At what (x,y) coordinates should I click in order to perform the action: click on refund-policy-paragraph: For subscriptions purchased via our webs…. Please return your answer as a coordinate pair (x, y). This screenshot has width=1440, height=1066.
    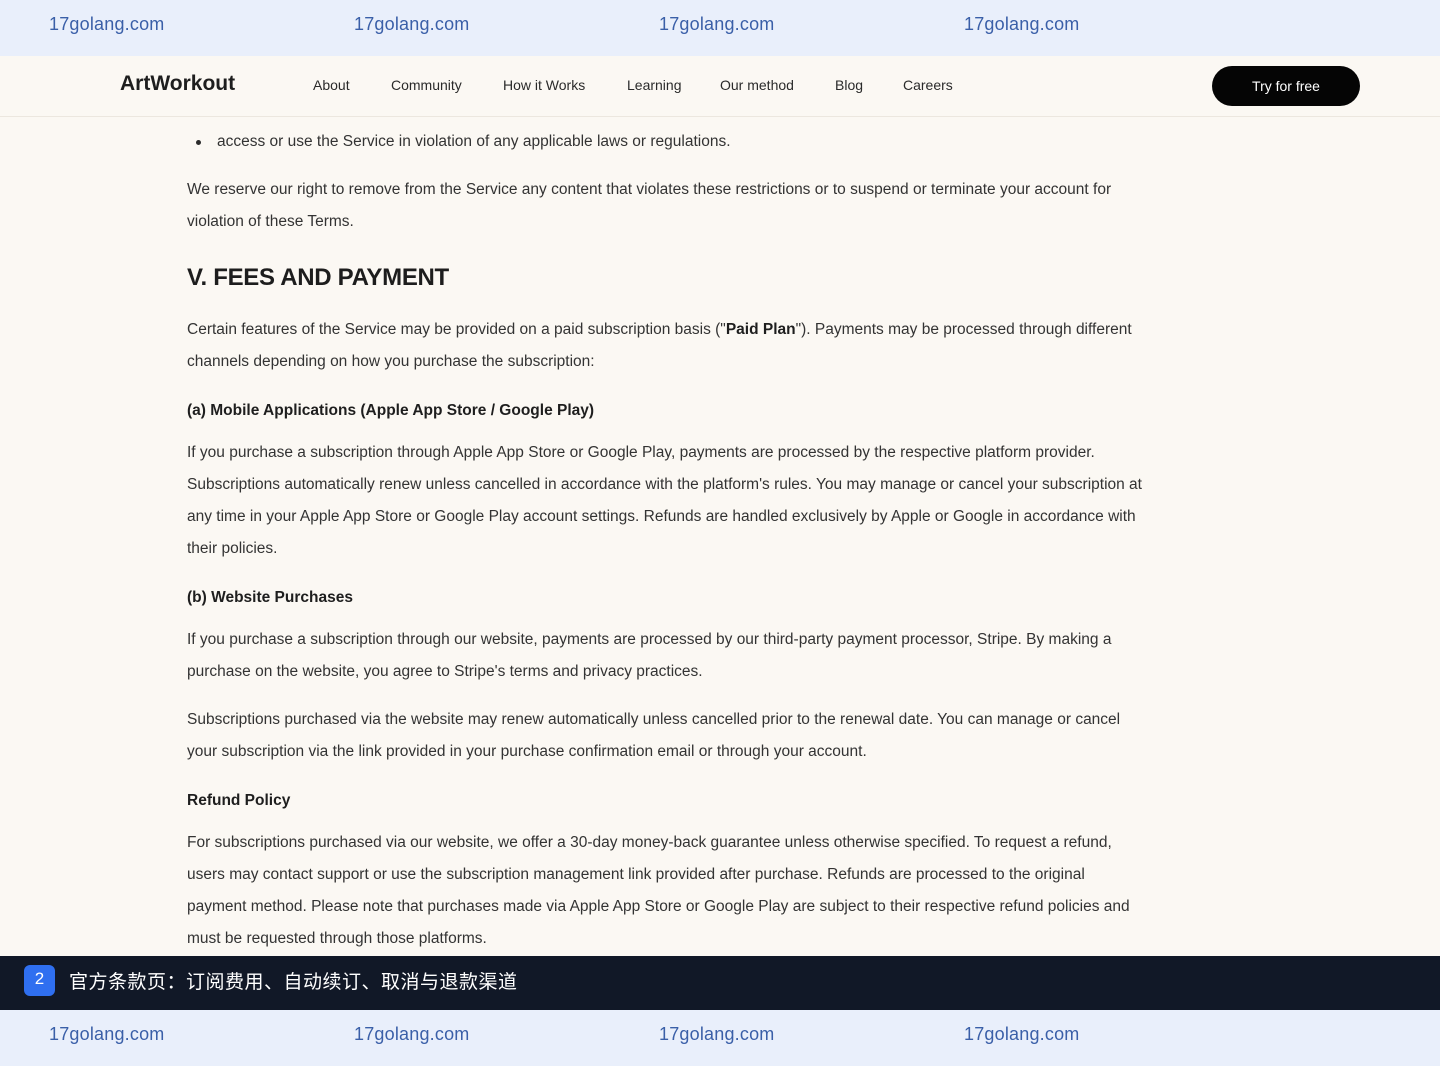
    Looking at the image, I should click on (658, 890).